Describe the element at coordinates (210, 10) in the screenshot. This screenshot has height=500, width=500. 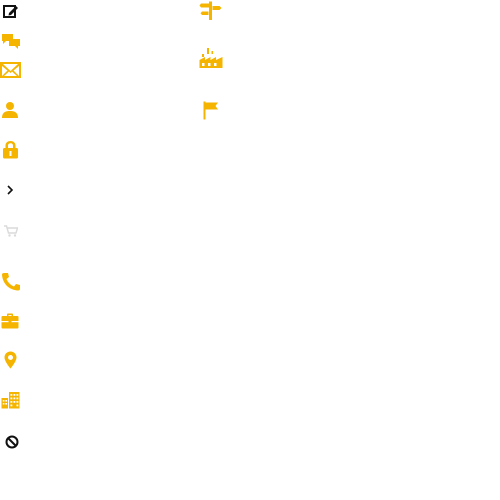
I see `signpost-icon` at that location.